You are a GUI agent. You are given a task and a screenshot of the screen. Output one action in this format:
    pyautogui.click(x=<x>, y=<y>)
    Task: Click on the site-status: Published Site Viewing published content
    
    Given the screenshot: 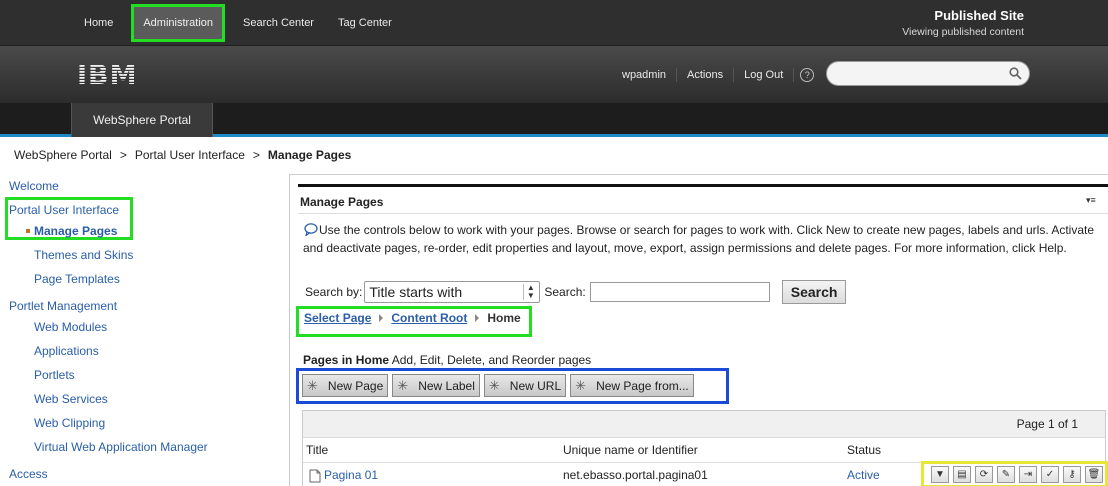 What is the action you would take?
    pyautogui.click(x=963, y=23)
    